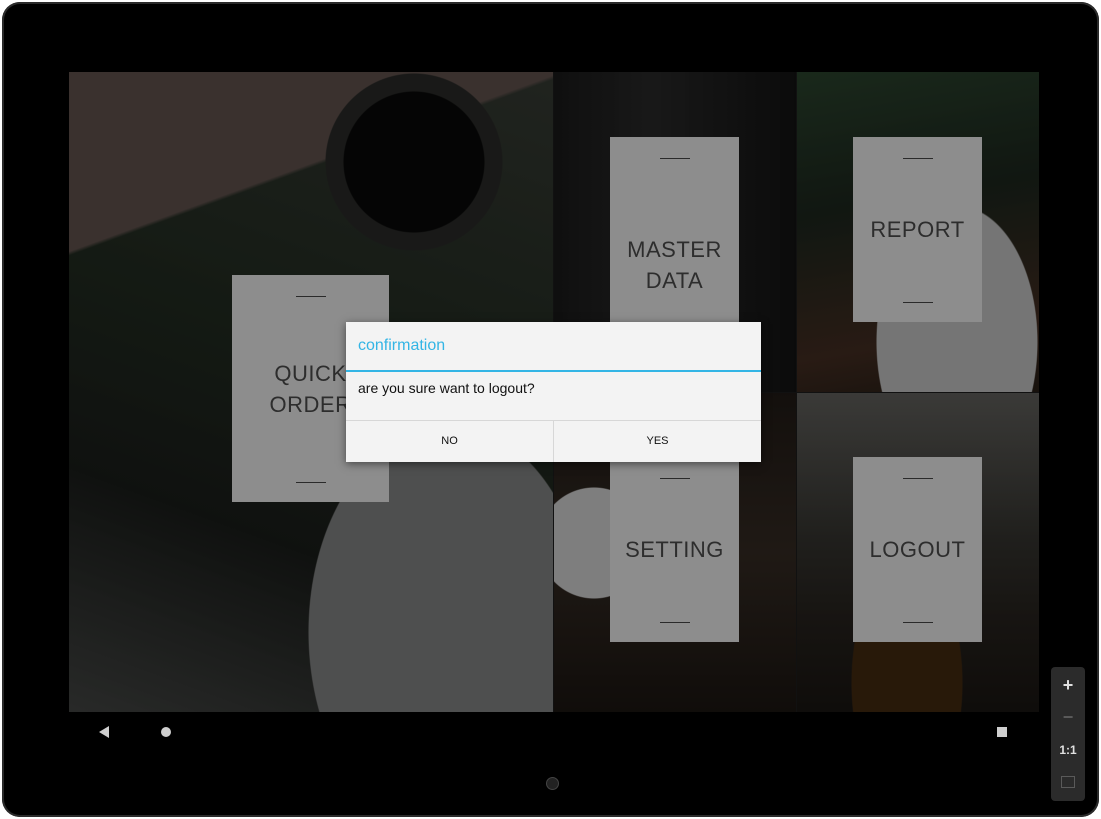 The width and height of the screenshot is (1101, 819). I want to click on fit-screen-icon, so click(1068, 782).